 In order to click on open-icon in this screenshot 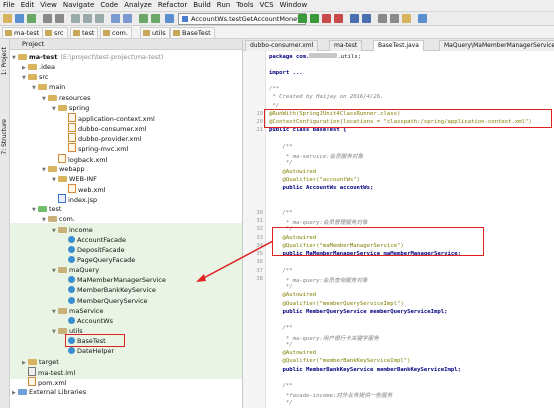, I will do `click(7, 18)`.